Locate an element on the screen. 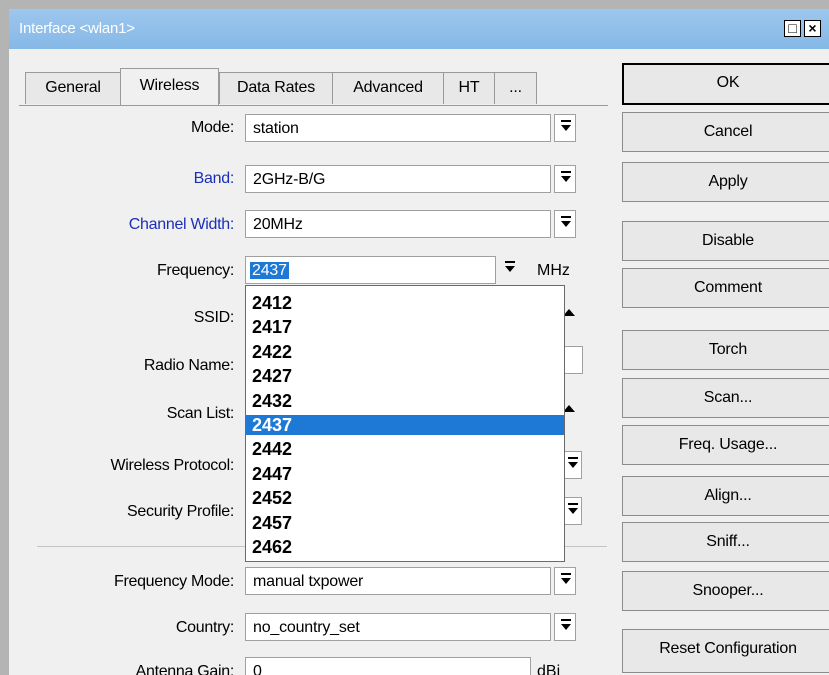 This screenshot has width=829, height=675. tab-advanced: Advanced is located at coordinates (388, 88).